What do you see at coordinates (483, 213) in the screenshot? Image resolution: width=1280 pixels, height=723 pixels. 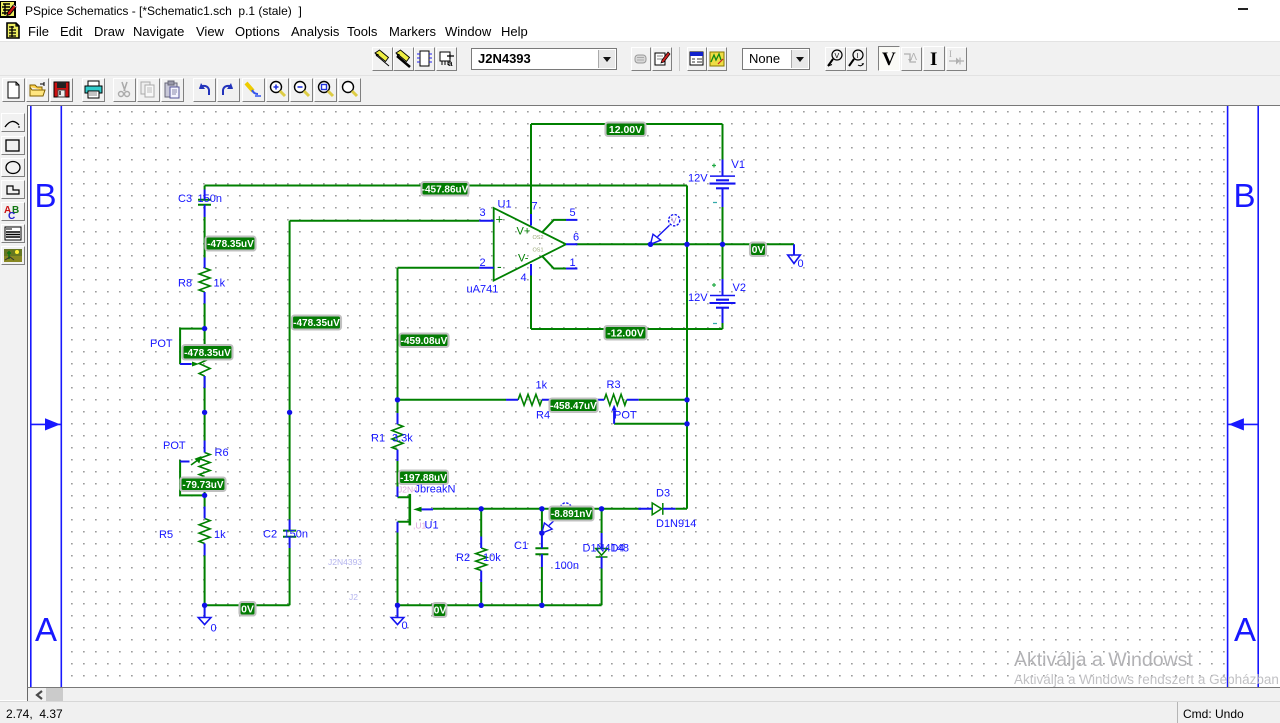 I see `svg-text: 3` at bounding box center [483, 213].